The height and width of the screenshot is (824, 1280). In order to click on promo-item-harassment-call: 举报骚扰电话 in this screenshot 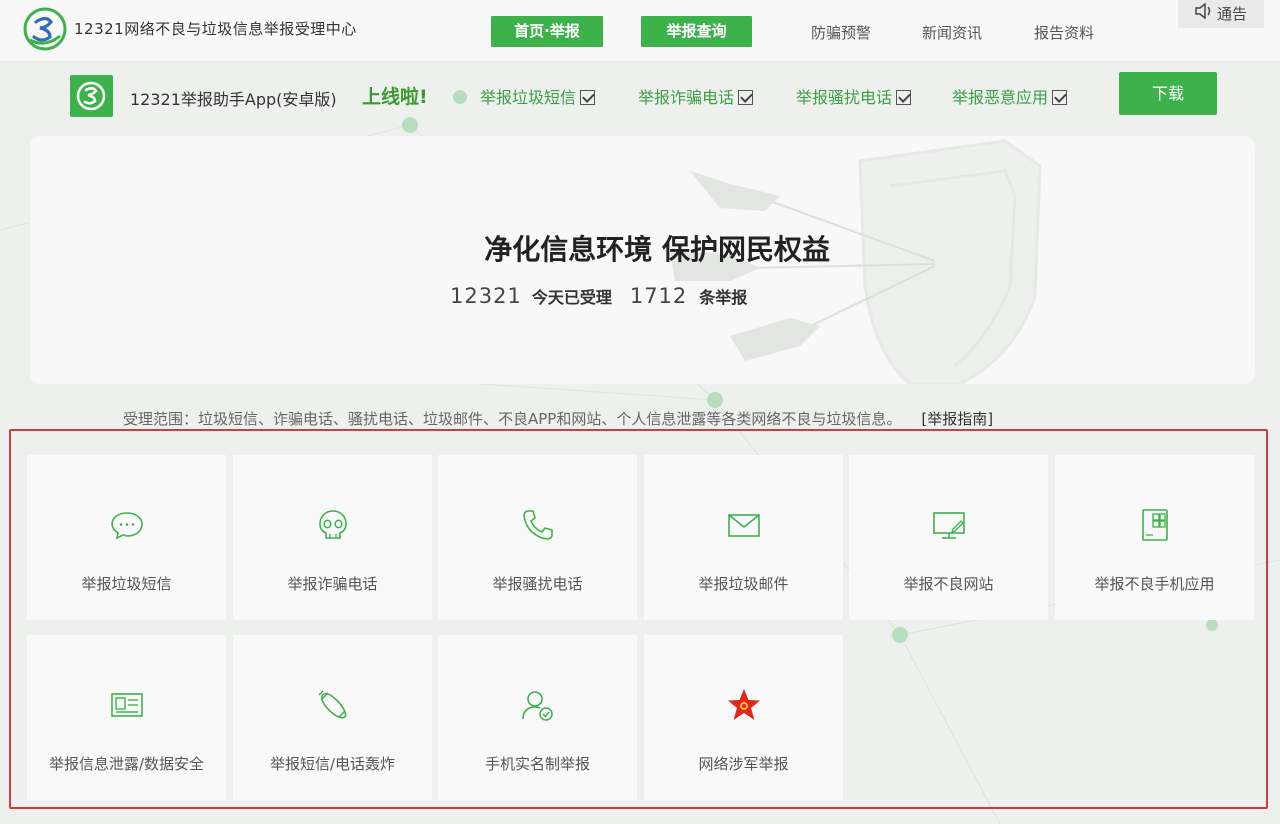, I will do `click(854, 96)`.